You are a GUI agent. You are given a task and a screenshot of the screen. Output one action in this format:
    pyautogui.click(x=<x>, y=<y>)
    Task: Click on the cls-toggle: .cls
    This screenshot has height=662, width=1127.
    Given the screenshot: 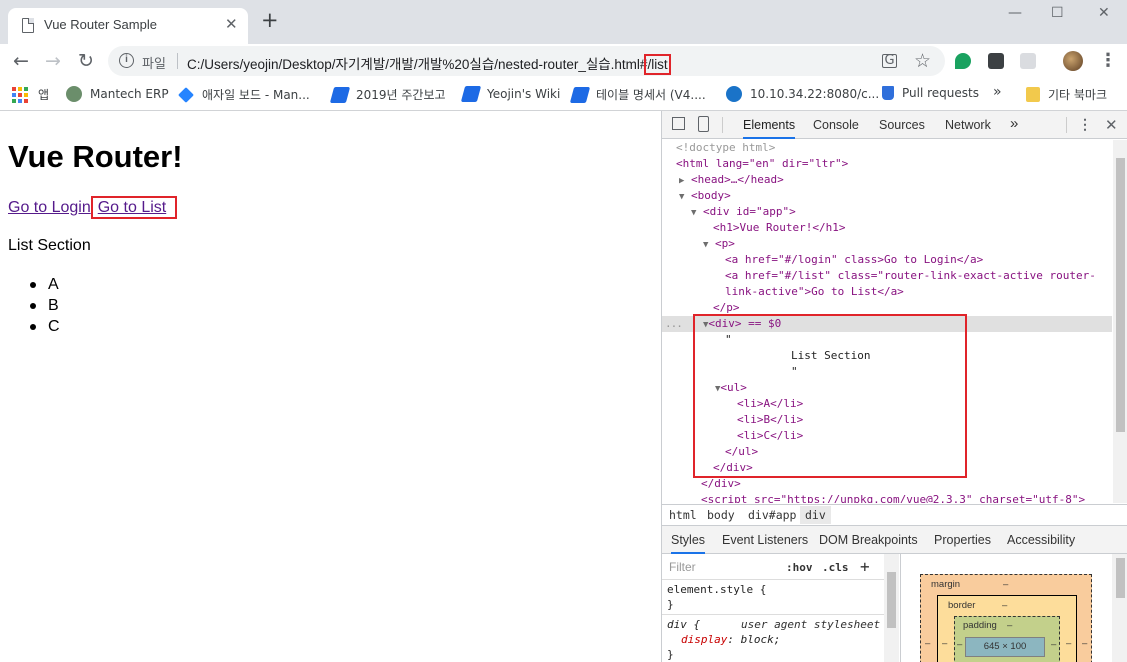 What is the action you would take?
    pyautogui.click(x=835, y=567)
    